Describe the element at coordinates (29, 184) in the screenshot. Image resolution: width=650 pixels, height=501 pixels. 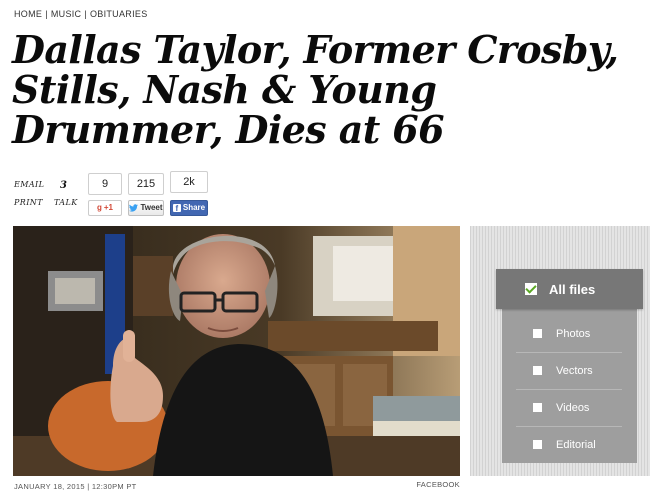
I see `email-link: EMAIL` at that location.